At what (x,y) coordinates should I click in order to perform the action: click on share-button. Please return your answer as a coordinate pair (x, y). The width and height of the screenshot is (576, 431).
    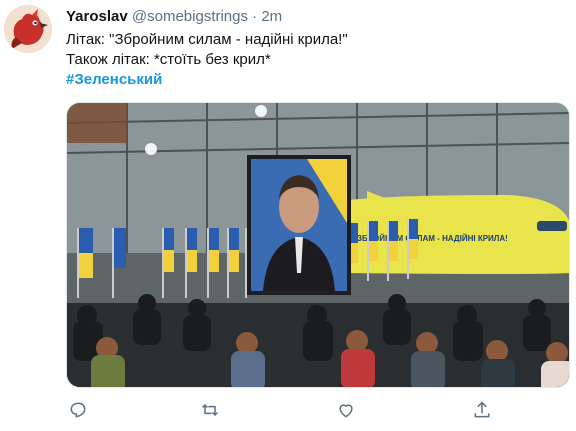
    Looking at the image, I should click on (482, 410).